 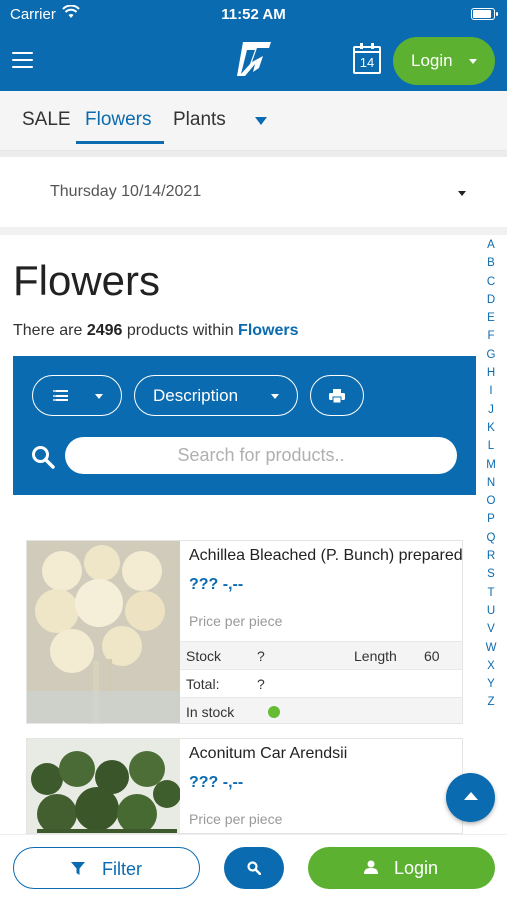 What do you see at coordinates (244, 425) in the screenshot?
I see `search-panel: Description` at bounding box center [244, 425].